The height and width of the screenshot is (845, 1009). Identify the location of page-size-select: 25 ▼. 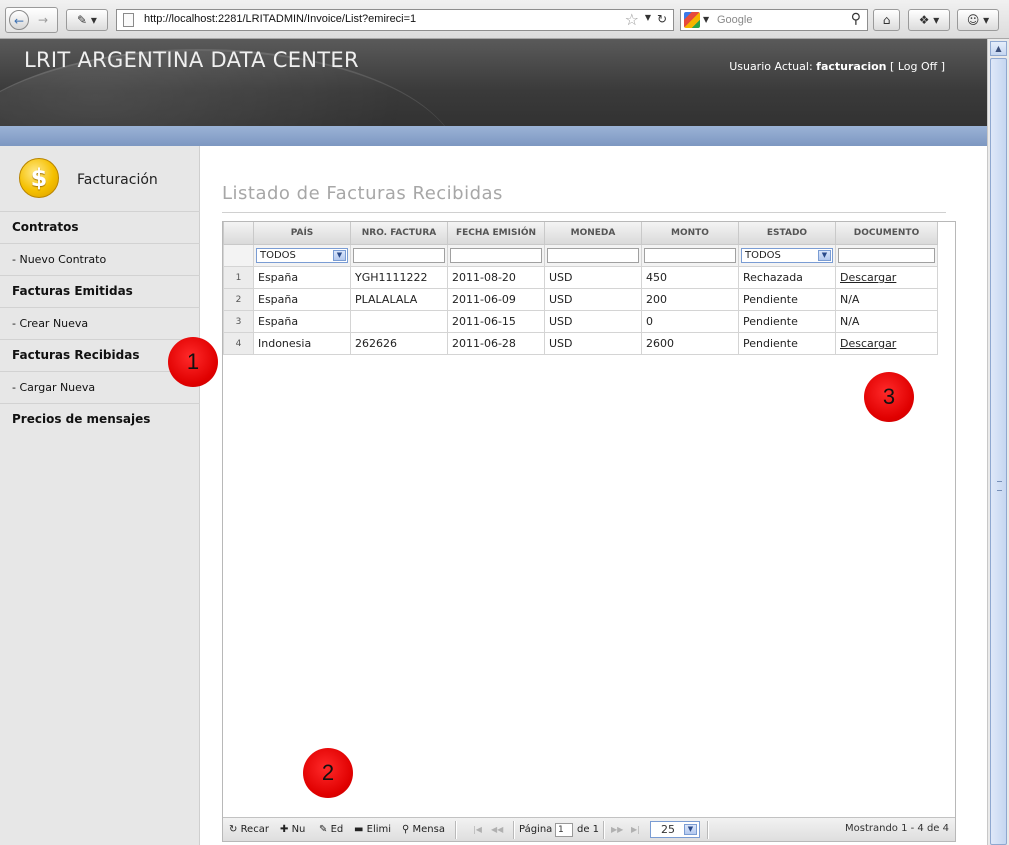
(675, 829).